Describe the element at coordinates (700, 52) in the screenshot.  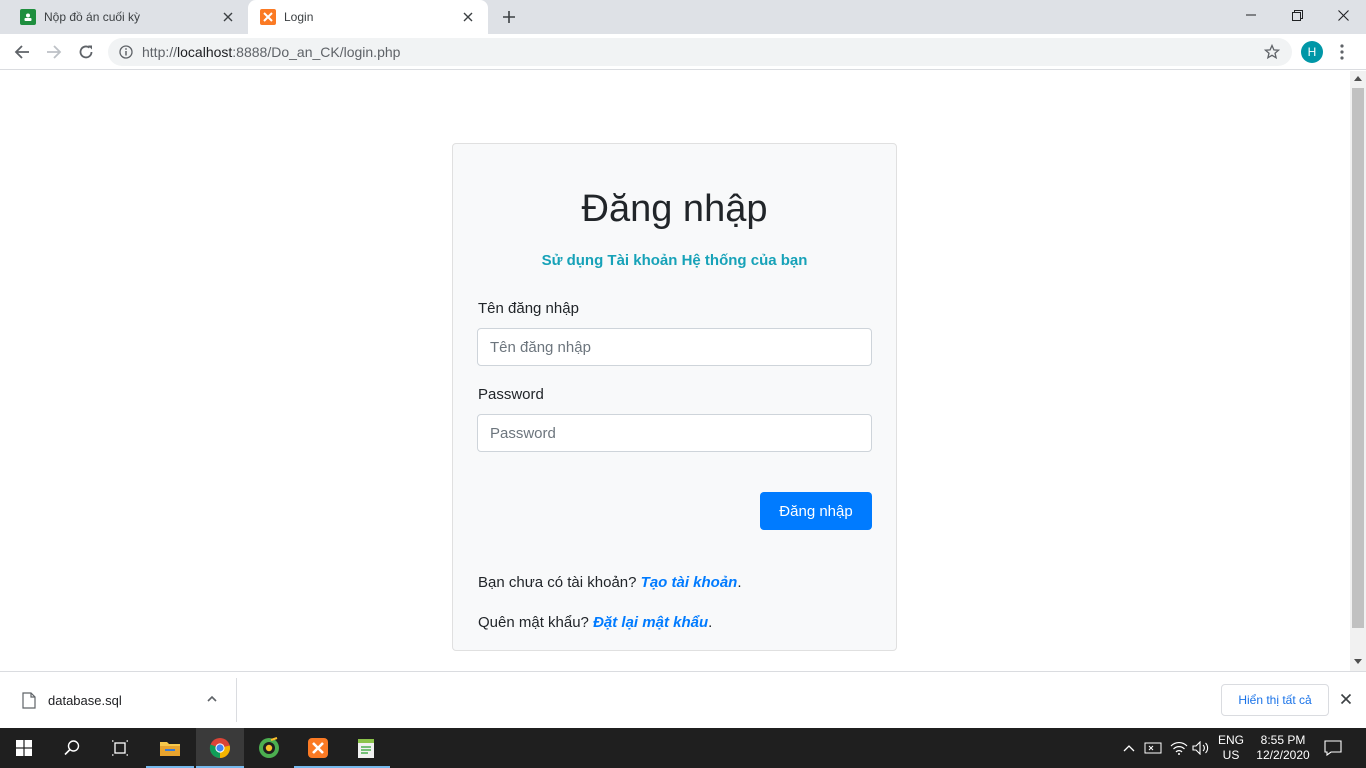
I see `address-bar: http://localhost:8888/Do_an_CK/login.php` at that location.